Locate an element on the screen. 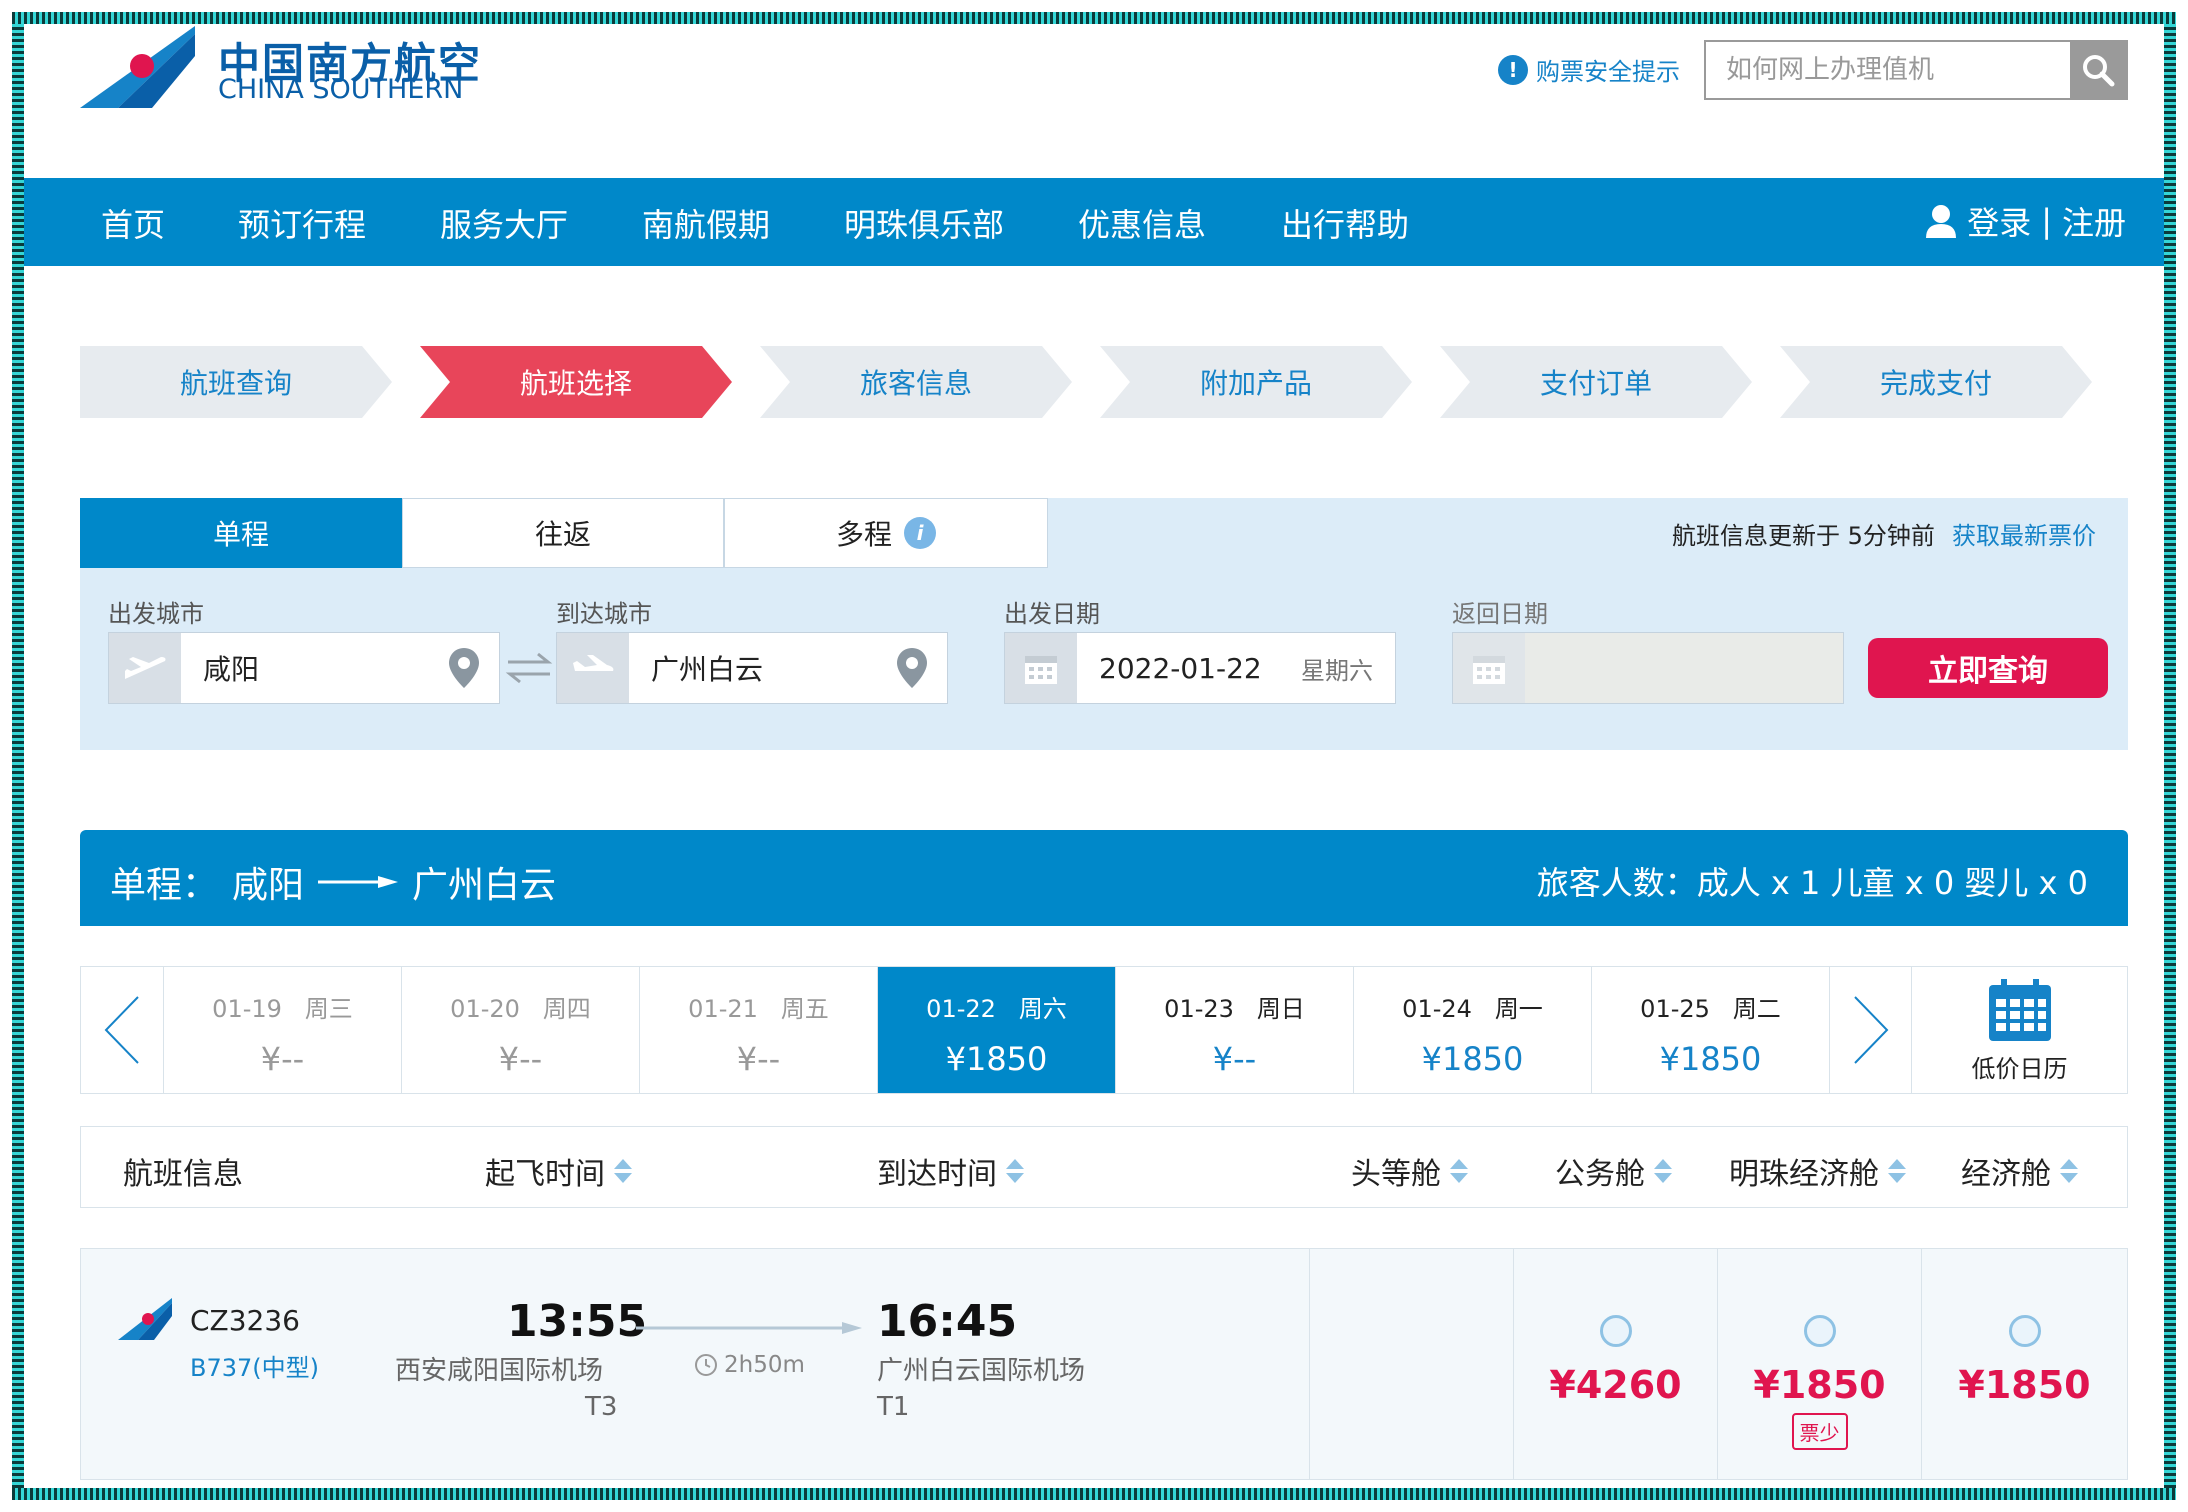  next-dates-button is located at coordinates (1870, 1030).